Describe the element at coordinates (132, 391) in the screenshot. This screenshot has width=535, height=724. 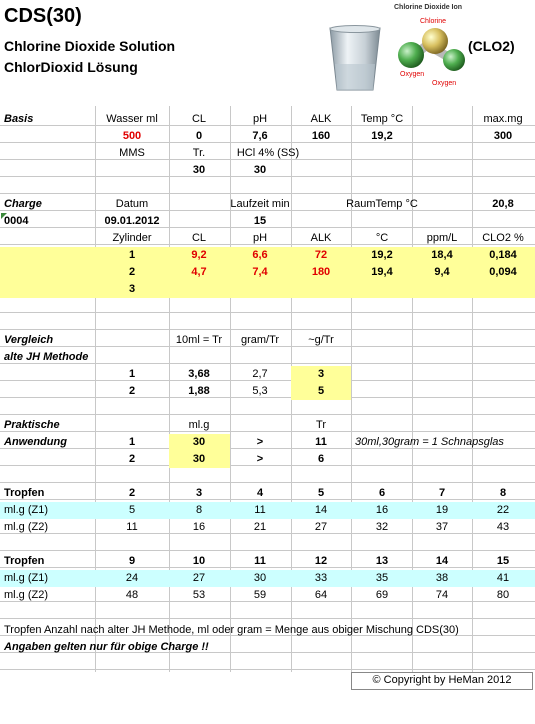
I see `vergleich-cell: 2` at that location.